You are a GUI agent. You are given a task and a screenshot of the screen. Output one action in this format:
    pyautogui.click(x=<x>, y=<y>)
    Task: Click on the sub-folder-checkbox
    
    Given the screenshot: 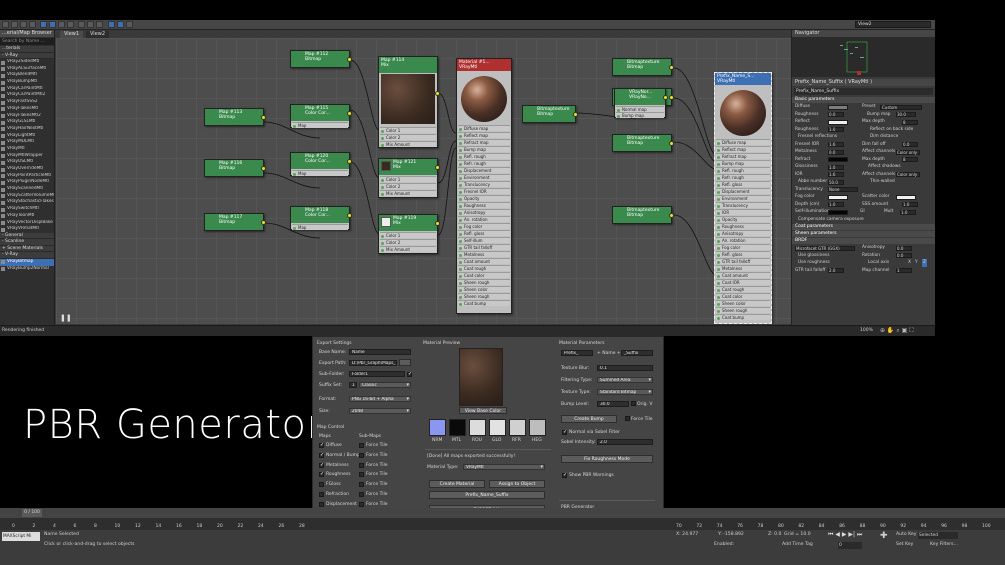 What is the action you would take?
    pyautogui.click(x=409, y=374)
    